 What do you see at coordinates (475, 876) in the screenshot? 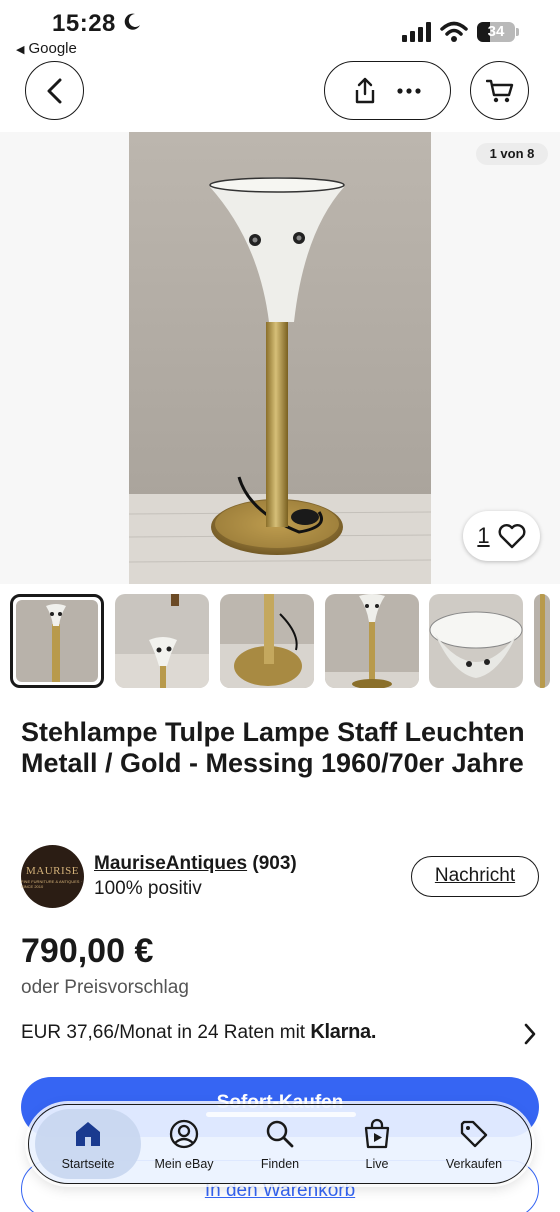
I see `message-button: Nachricht` at bounding box center [475, 876].